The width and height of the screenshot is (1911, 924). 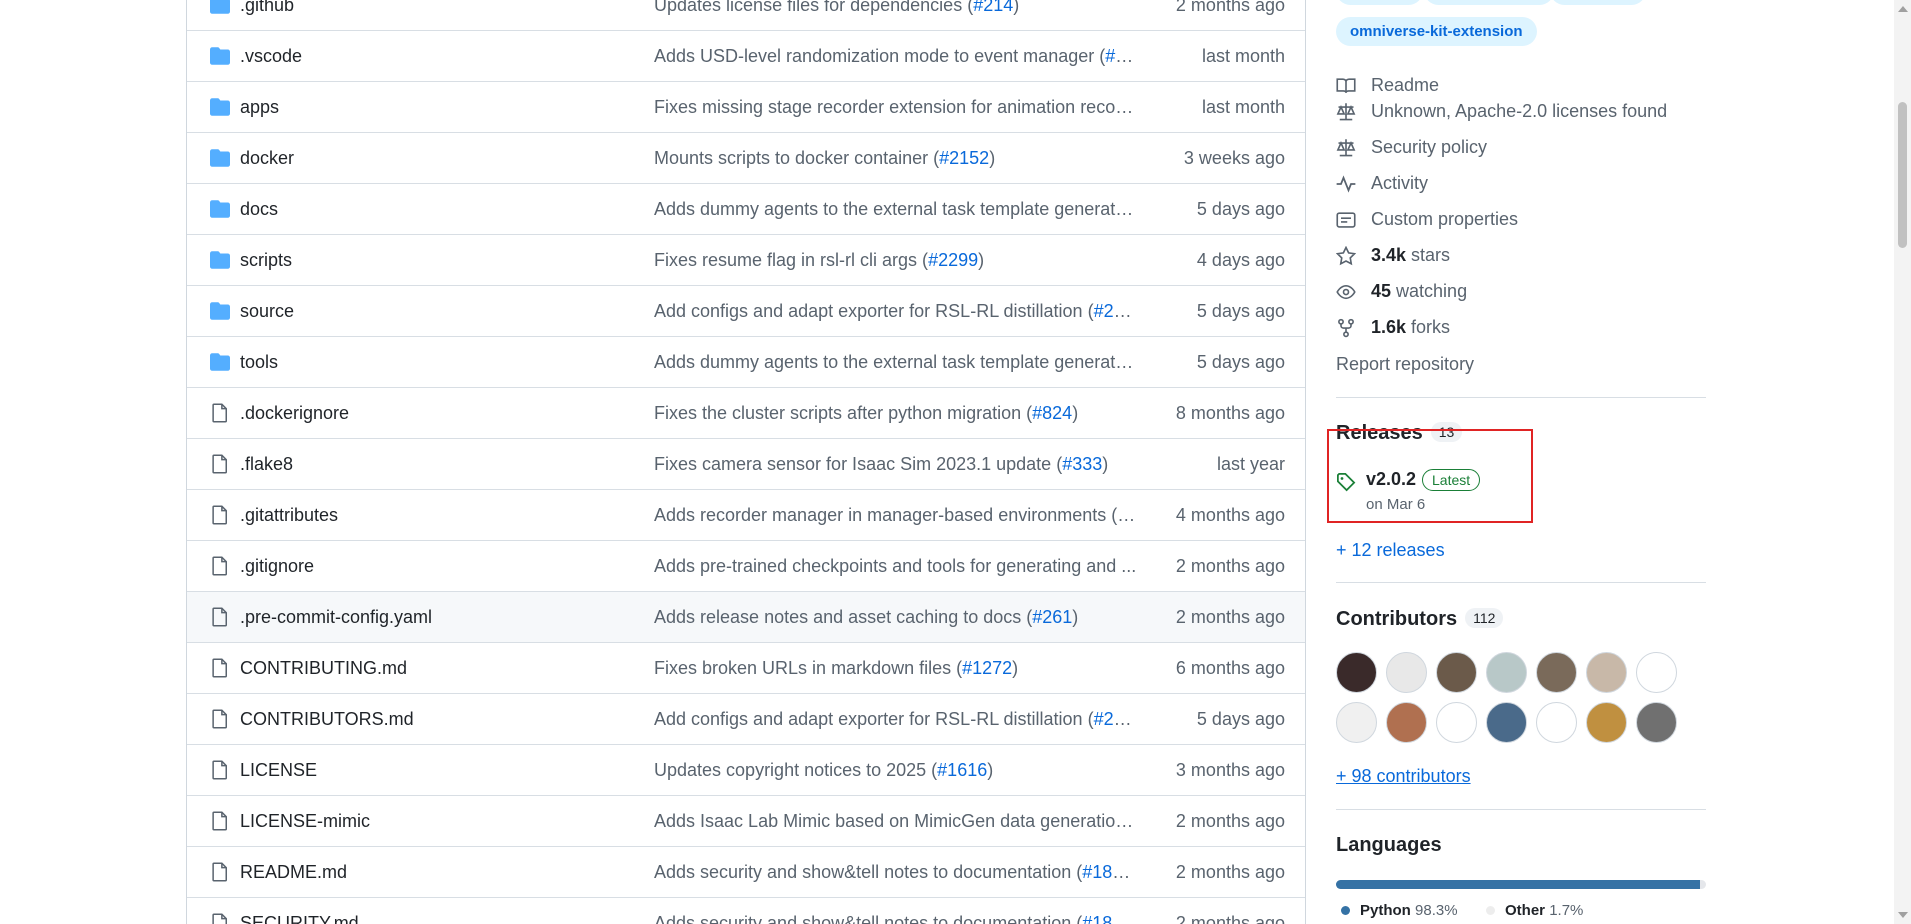 I want to click on pull-request-link: #214, so click(x=993, y=7).